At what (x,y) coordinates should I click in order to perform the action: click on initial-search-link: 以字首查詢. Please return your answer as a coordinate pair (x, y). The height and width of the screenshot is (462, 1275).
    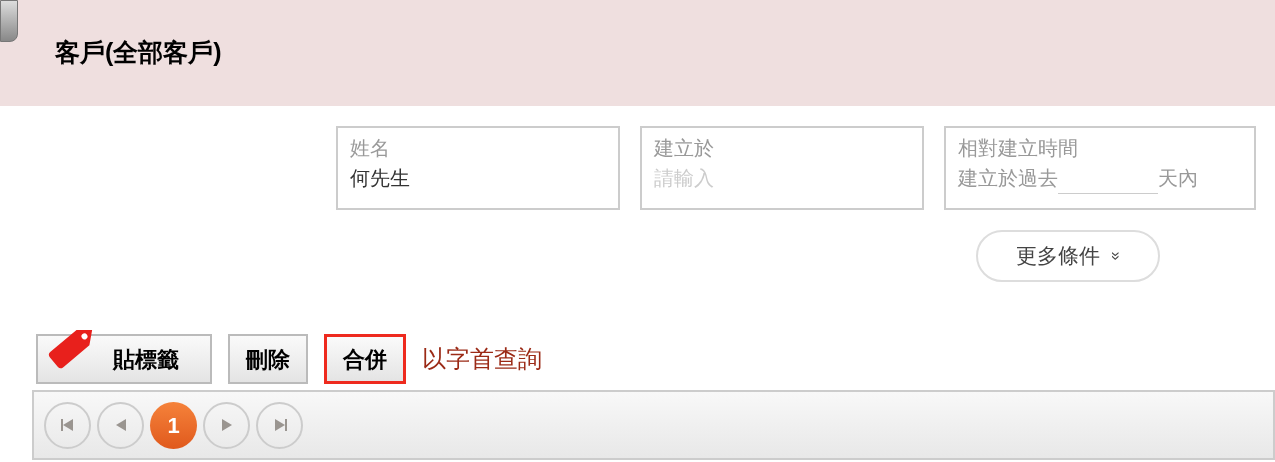
    Looking at the image, I should click on (482, 359).